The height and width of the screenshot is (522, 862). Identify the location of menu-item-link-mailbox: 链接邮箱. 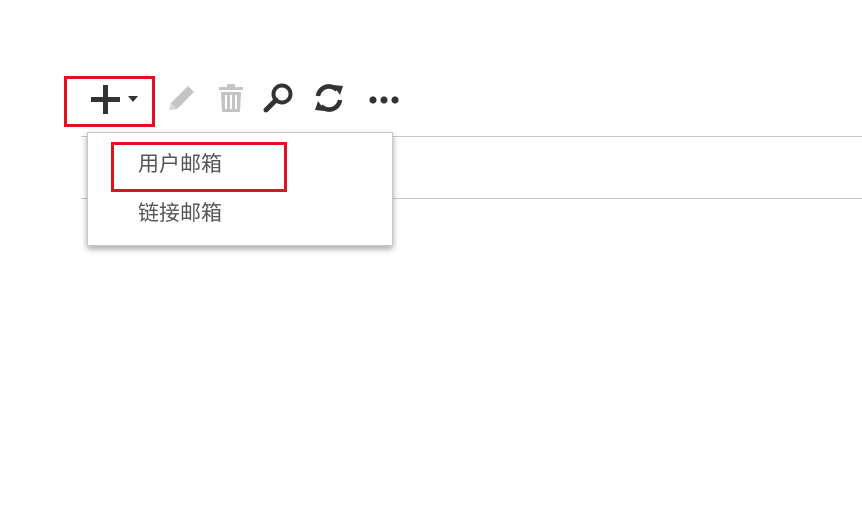
(180, 213).